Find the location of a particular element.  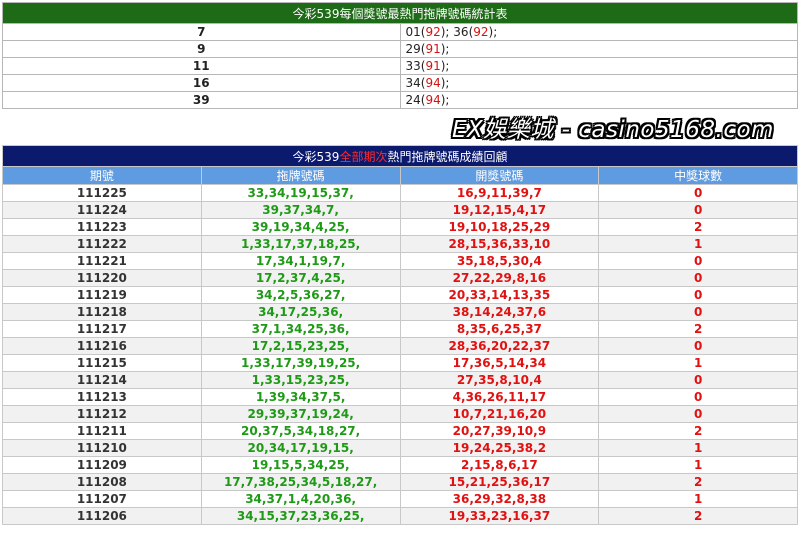

draw-numbers-cell: 2,15,8,6,17 is located at coordinates (499, 465).